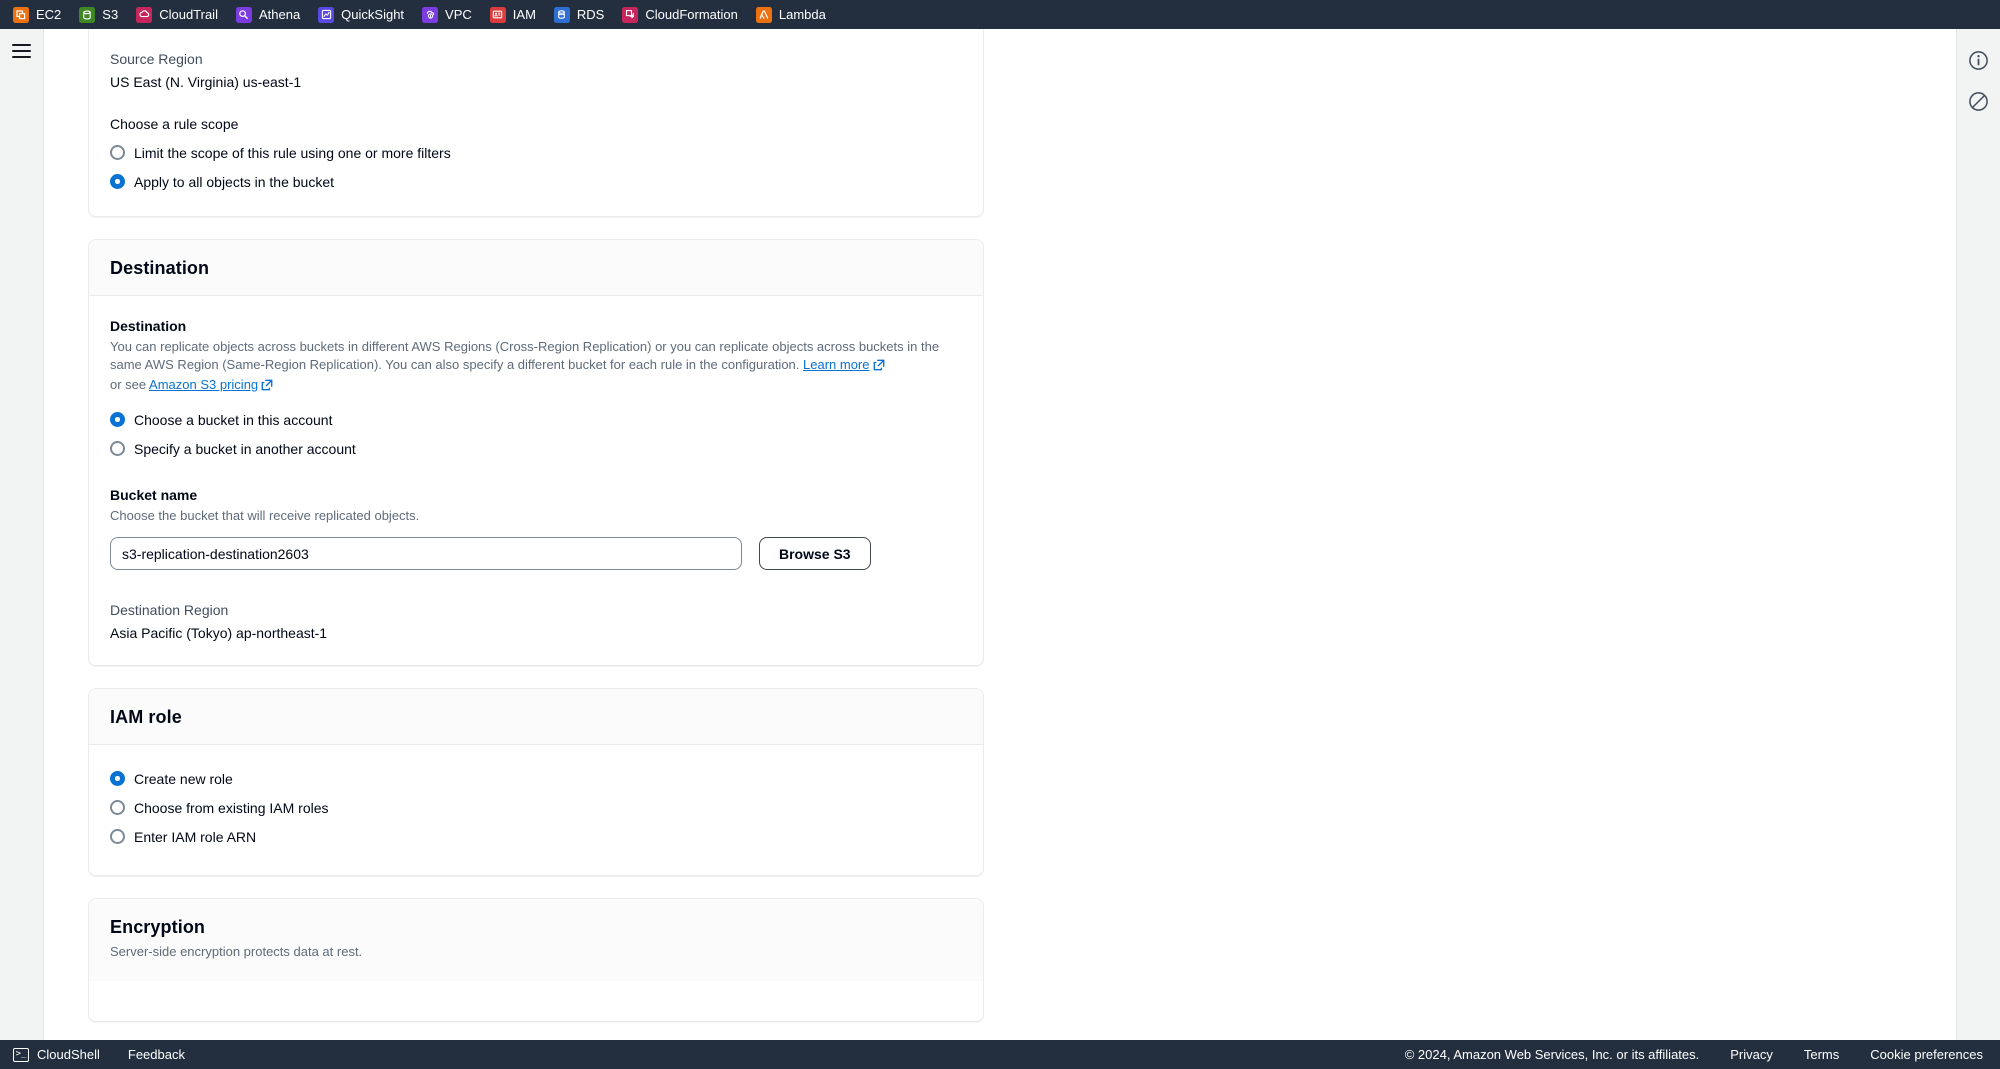 Image resolution: width=2000 pixels, height=1069 pixels. I want to click on radio-create-new-role: Create new role, so click(536, 779).